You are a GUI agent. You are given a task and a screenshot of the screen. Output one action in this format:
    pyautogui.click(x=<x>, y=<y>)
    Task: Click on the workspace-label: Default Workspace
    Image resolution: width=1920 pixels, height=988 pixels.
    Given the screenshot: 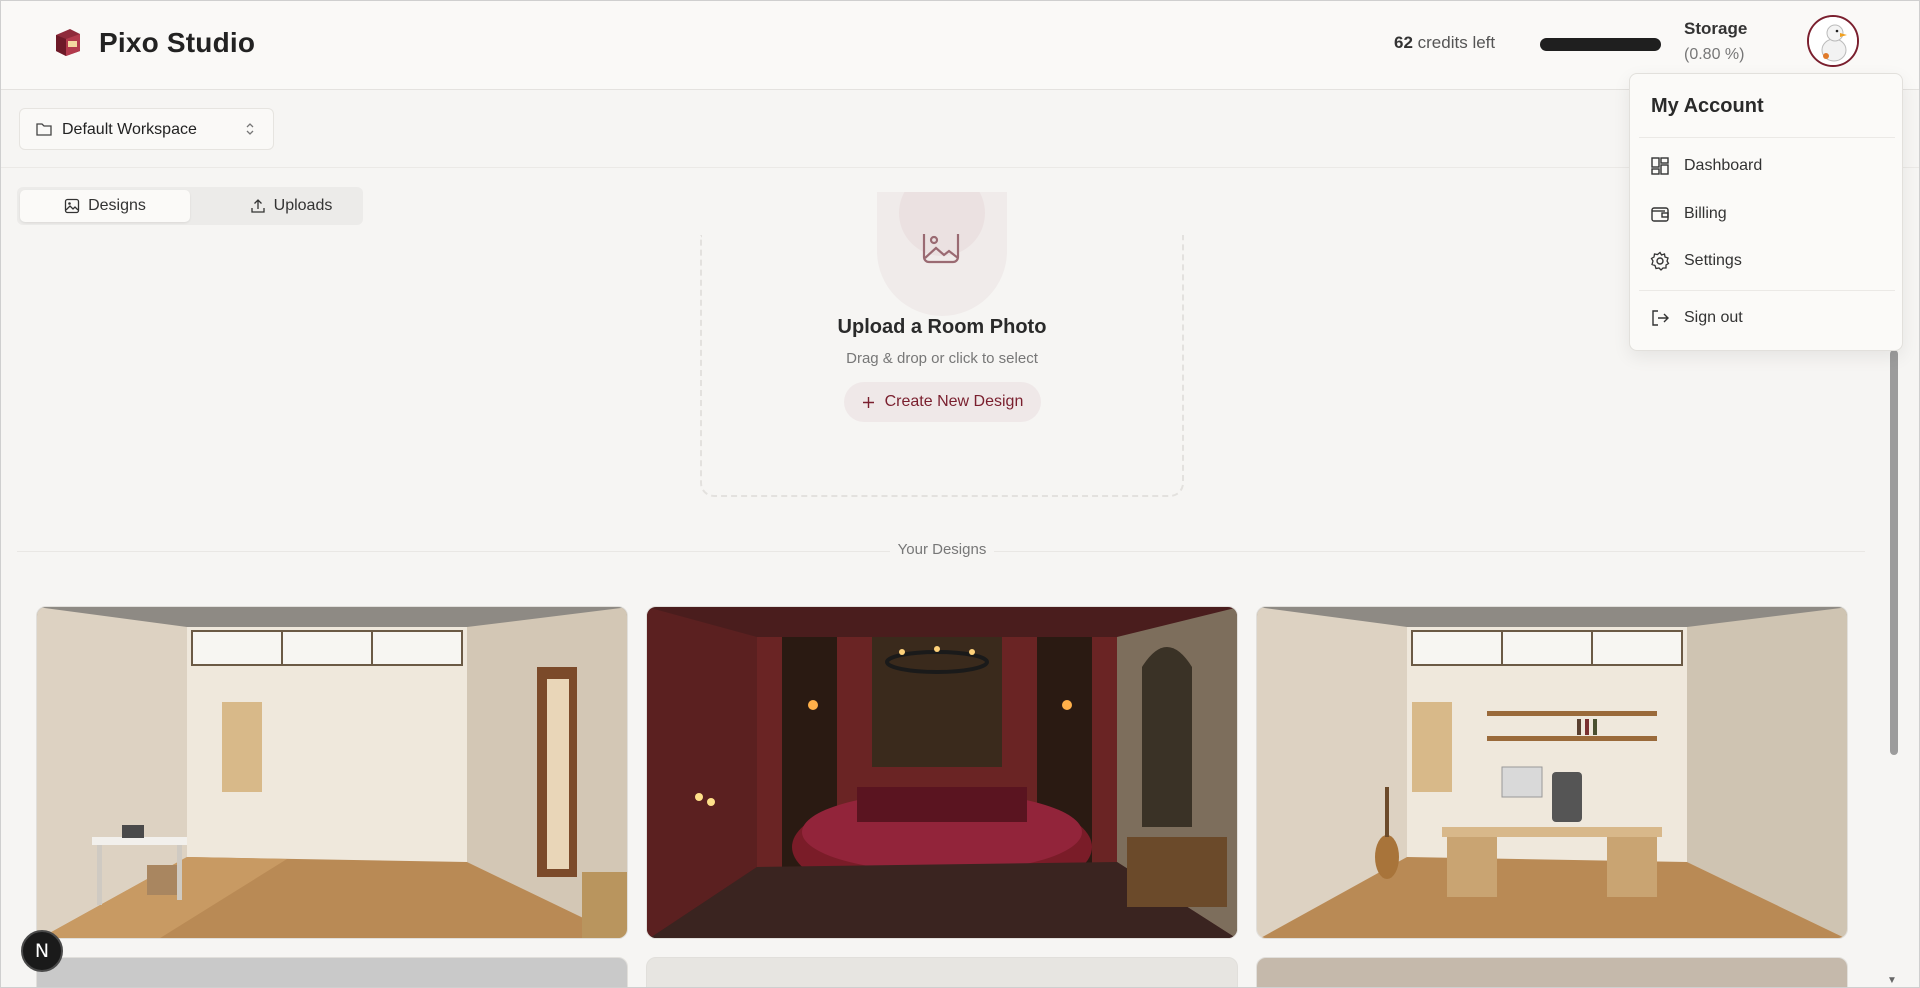 What is the action you would take?
    pyautogui.click(x=129, y=129)
    